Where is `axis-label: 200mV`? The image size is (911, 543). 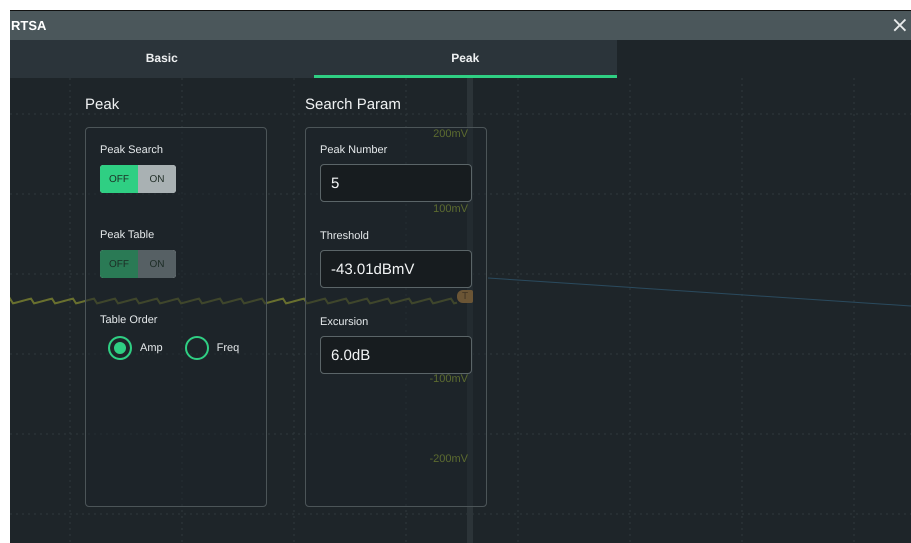
axis-label: 200mV is located at coordinates (450, 134).